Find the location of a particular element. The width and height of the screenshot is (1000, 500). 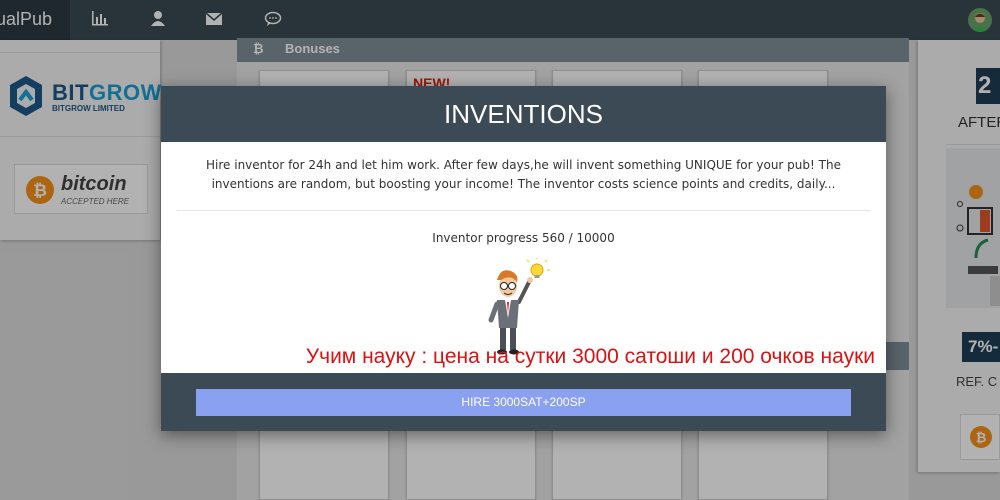

inventor-progress-value: 560 / 10000 is located at coordinates (578, 238).